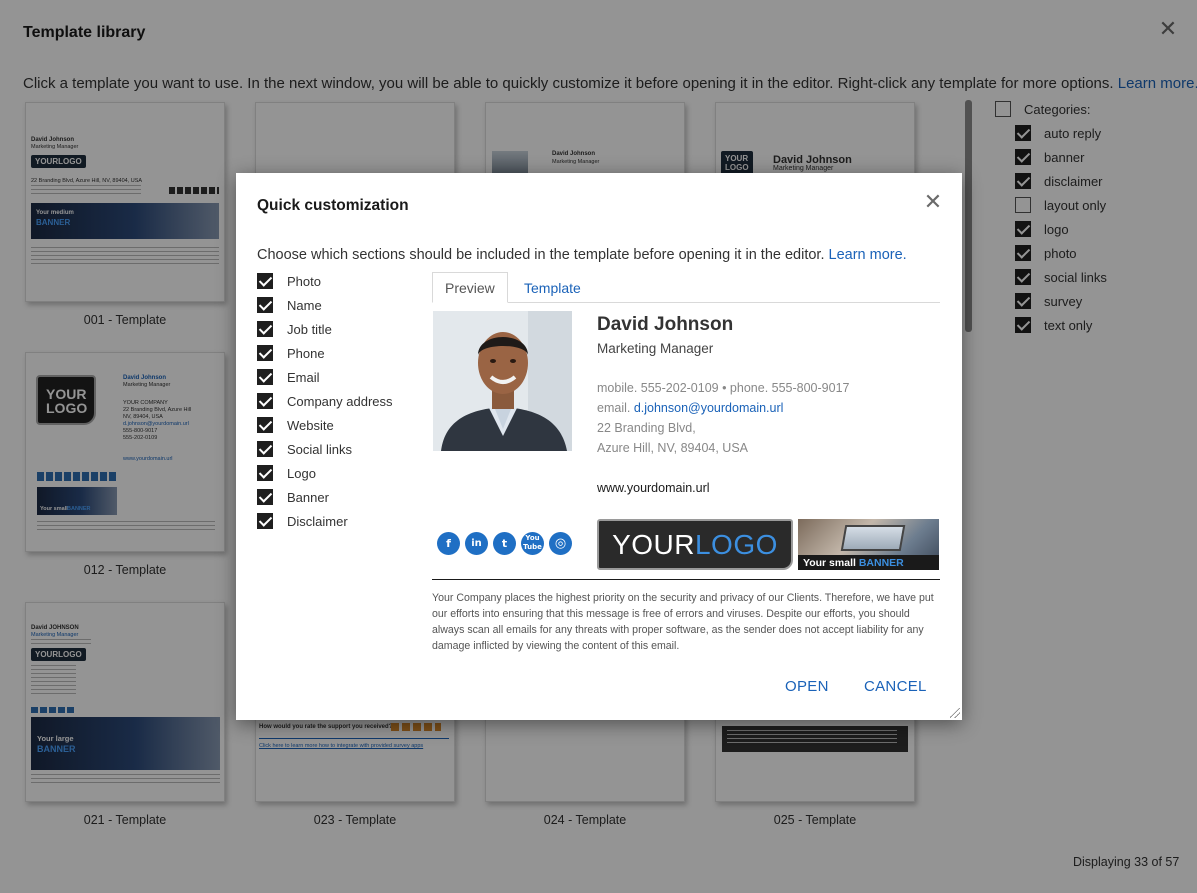 The image size is (1197, 893). I want to click on section-label: Job title, so click(309, 329).